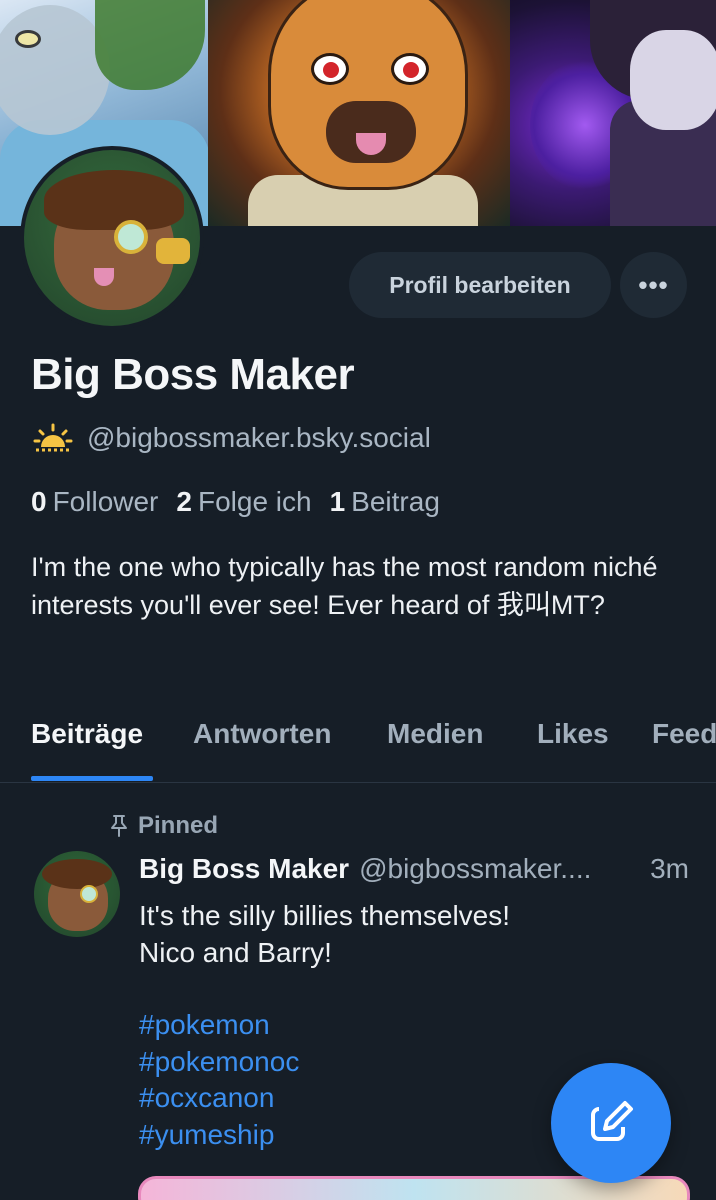 The width and height of the screenshot is (716, 1200). Describe the element at coordinates (39, 501) in the screenshot. I see `followers-count: 0` at that location.